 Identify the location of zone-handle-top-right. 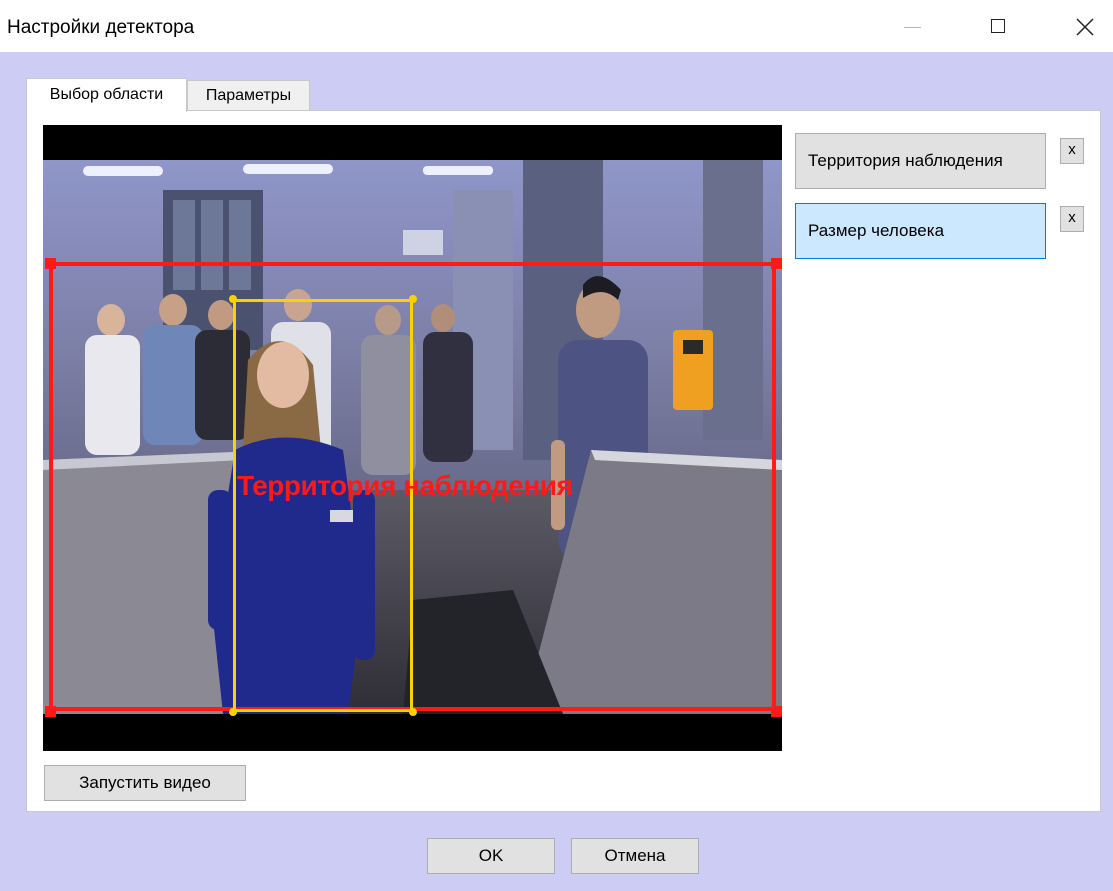
(776, 263).